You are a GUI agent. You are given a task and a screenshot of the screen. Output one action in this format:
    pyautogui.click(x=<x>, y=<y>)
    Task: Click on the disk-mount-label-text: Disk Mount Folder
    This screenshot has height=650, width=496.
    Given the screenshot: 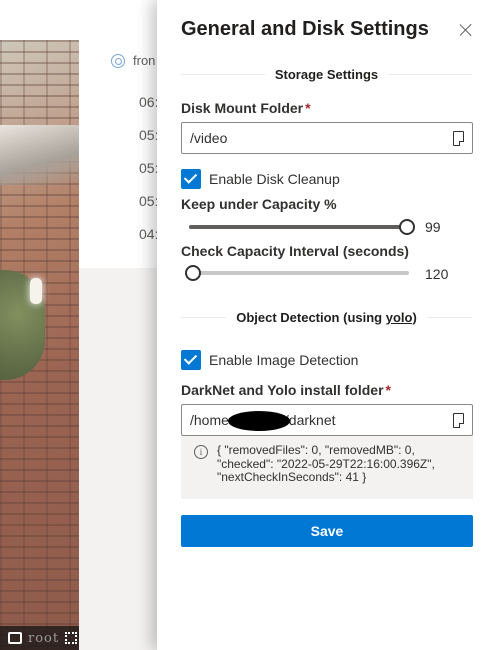 What is the action you would take?
    pyautogui.click(x=242, y=108)
    